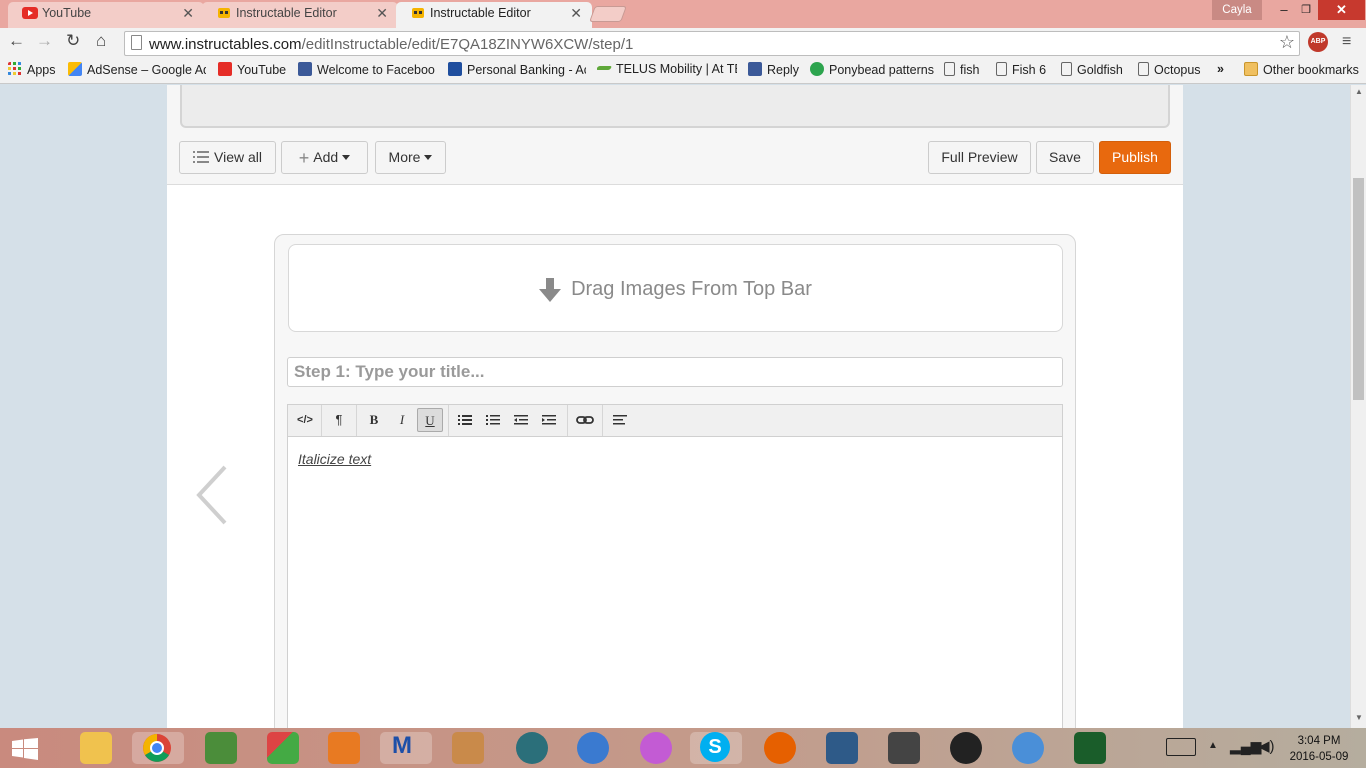  I want to click on underline-button: U, so click(430, 420).